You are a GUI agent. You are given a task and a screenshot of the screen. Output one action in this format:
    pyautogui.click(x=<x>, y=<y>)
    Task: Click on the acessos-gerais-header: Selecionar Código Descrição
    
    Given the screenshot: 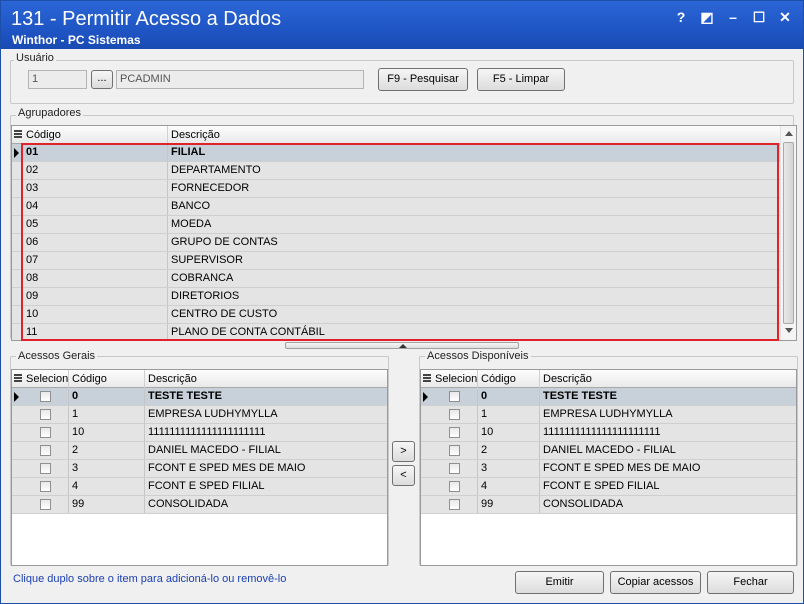 What is the action you would take?
    pyautogui.click(x=199, y=379)
    